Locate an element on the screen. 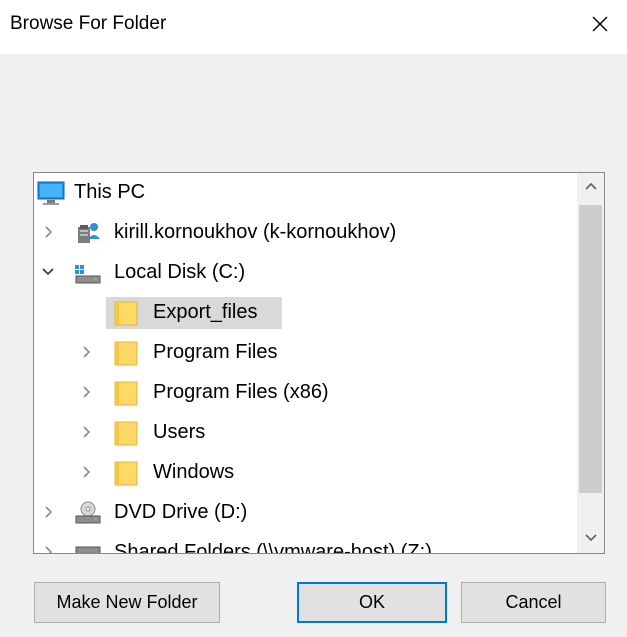  ok-button: OK is located at coordinates (372, 602).